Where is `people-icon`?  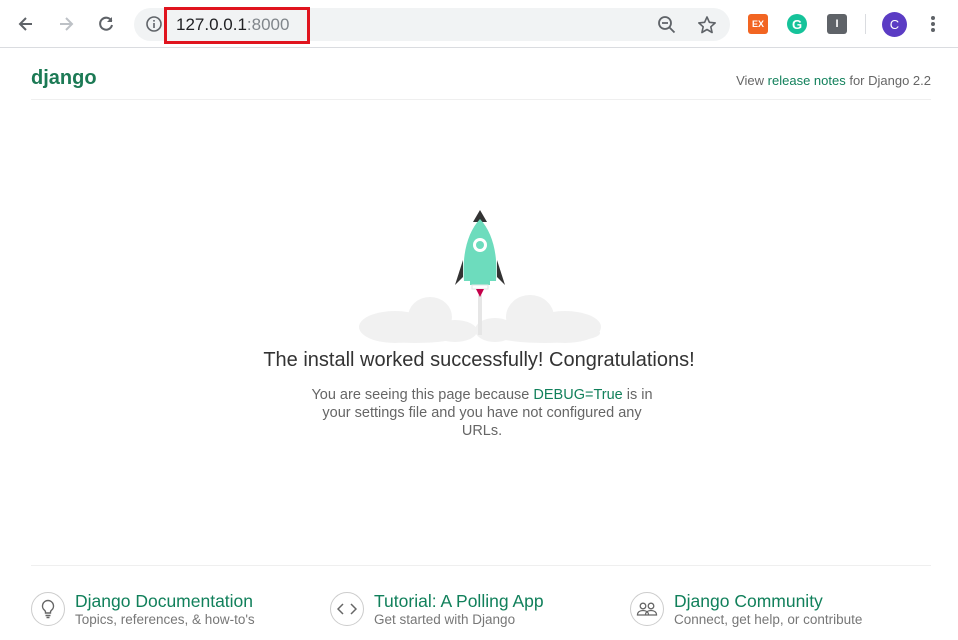 people-icon is located at coordinates (647, 609).